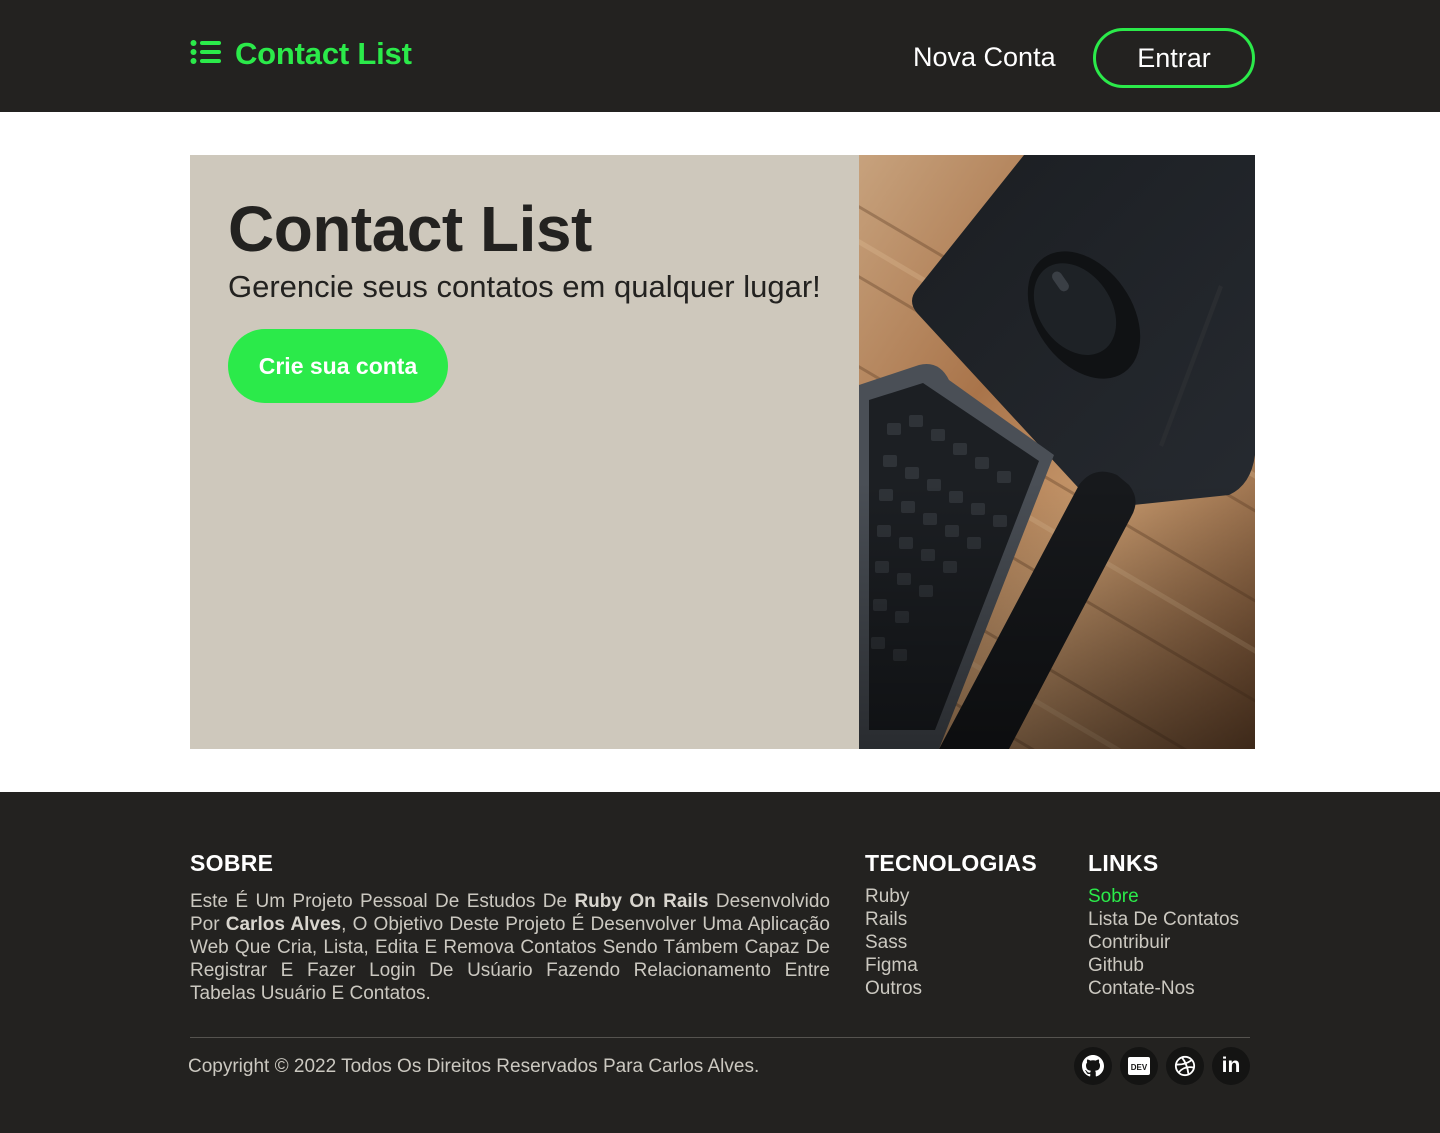  I want to click on tech-item-figma: Figma, so click(893, 965).